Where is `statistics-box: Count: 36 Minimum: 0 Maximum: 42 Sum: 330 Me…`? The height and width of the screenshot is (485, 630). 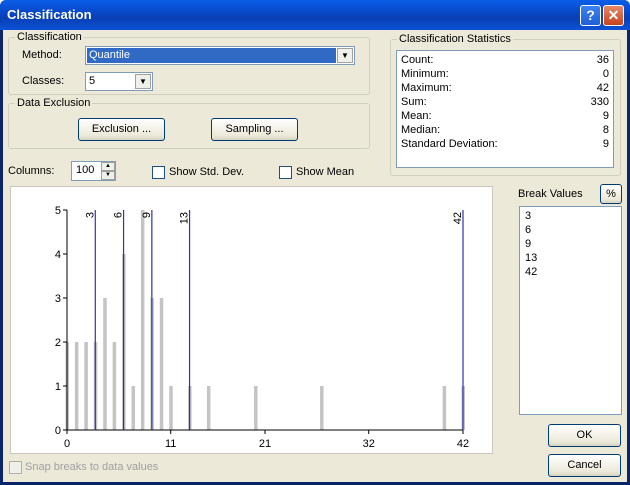
statistics-box: Count: 36 Minimum: 0 Maximum: 42 Sum: 330 Me… is located at coordinates (505, 109).